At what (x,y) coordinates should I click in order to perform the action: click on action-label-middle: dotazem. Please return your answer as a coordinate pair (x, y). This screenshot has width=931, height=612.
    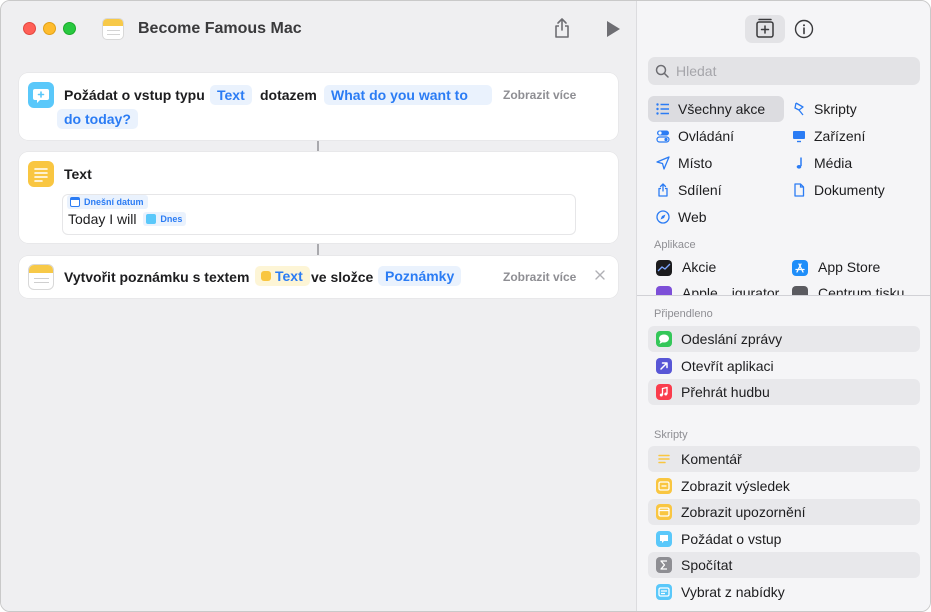
    Looking at the image, I should click on (288, 95).